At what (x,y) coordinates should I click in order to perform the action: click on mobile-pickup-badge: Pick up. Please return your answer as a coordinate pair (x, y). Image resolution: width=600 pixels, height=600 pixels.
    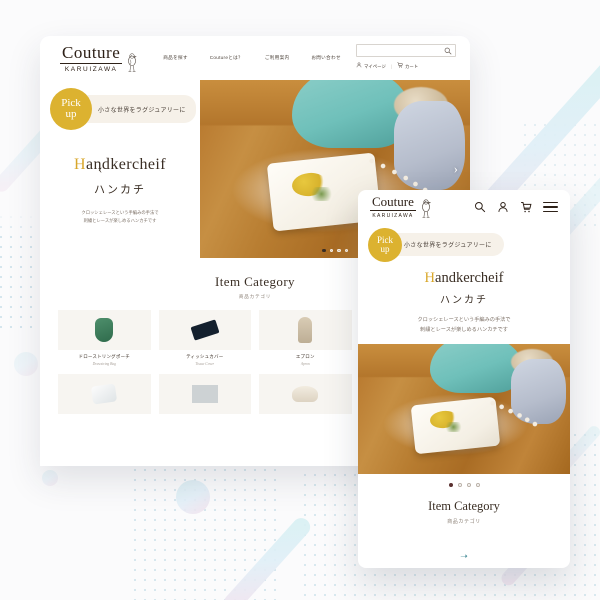
    Looking at the image, I should click on (385, 245).